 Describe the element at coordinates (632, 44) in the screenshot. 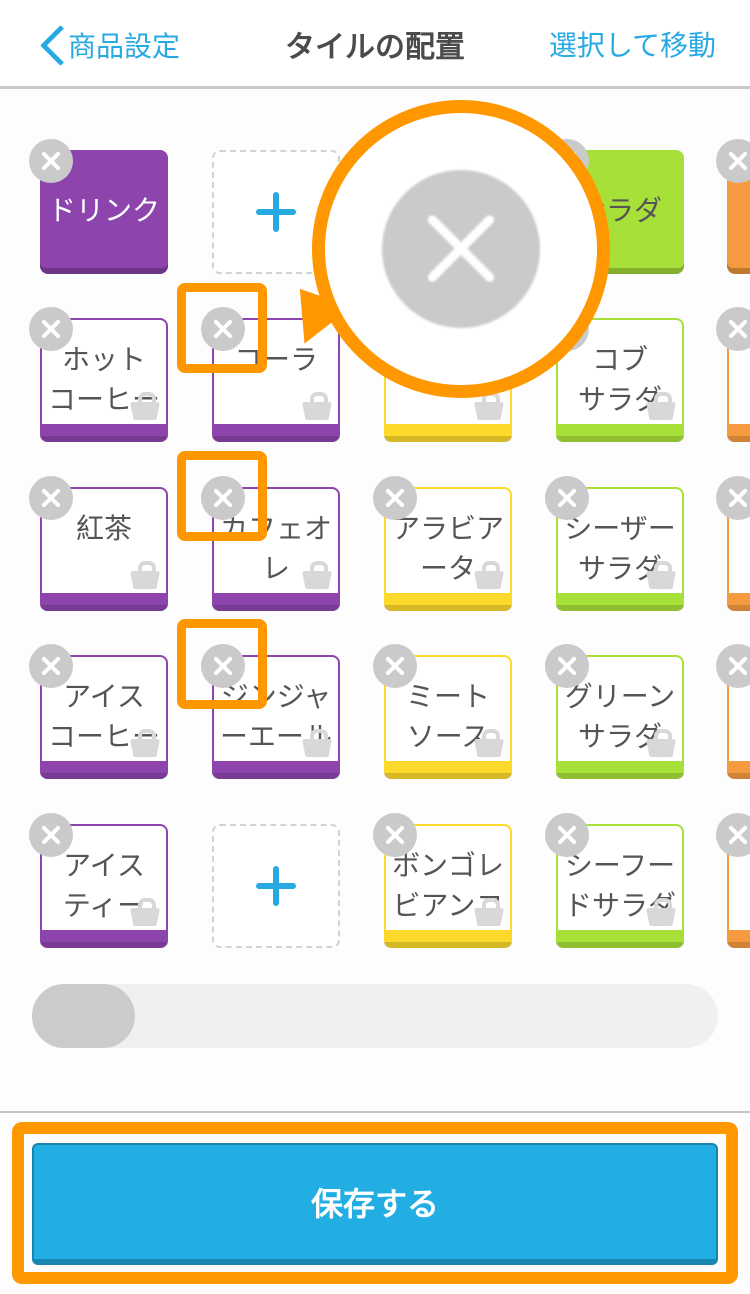

I see `select-and-move-button: 選択して移動` at that location.